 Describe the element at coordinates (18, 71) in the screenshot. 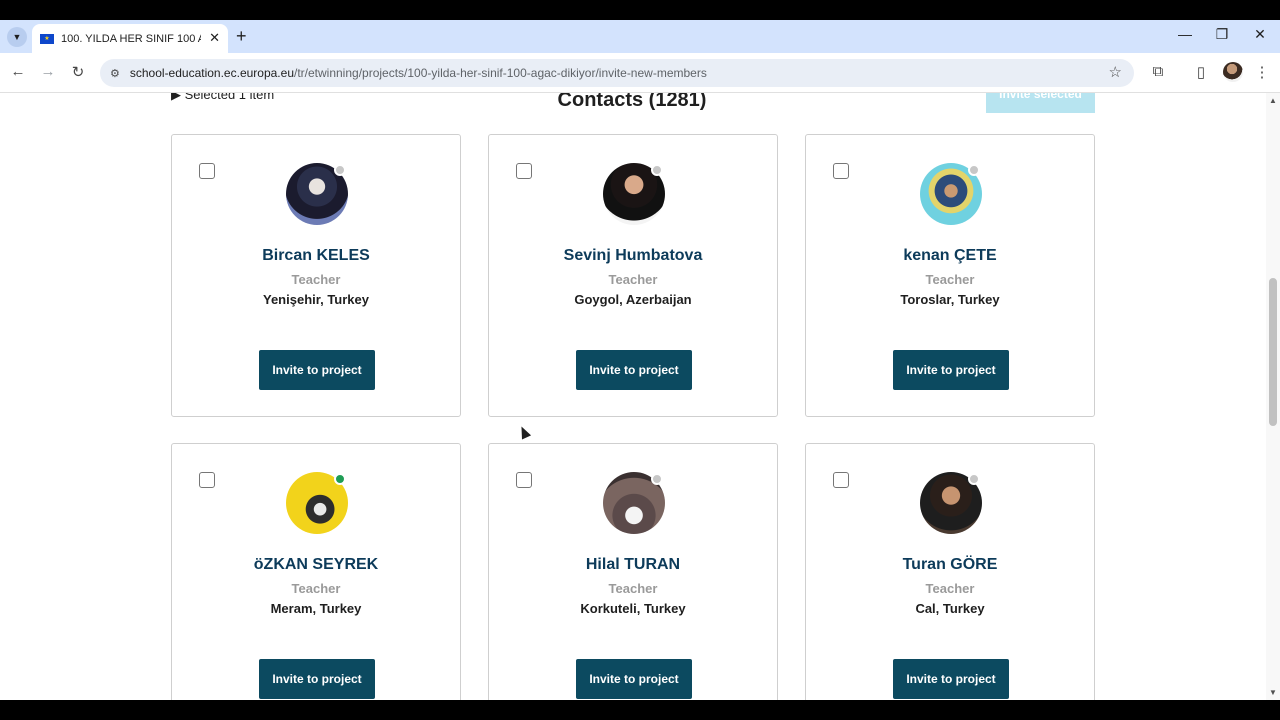

I see `arrow-left-icon: ←` at that location.